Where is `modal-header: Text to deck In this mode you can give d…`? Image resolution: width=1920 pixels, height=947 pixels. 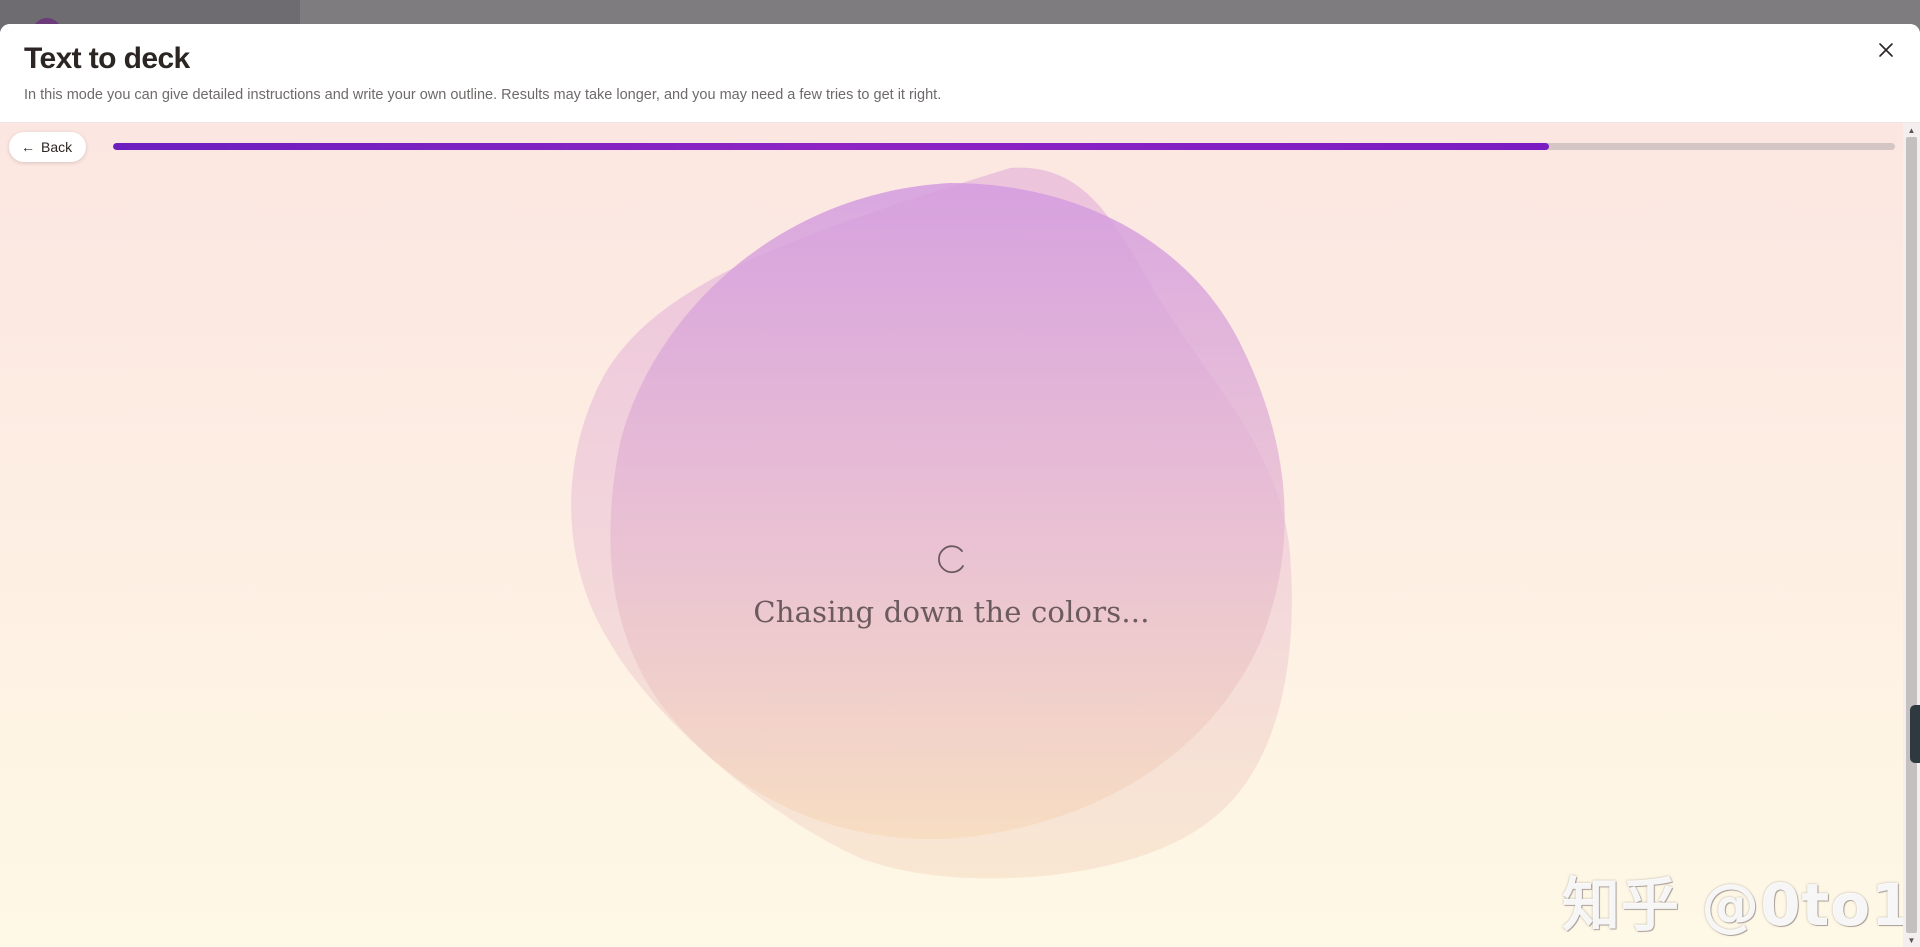 modal-header: Text to deck In this mode you can give d… is located at coordinates (960, 73).